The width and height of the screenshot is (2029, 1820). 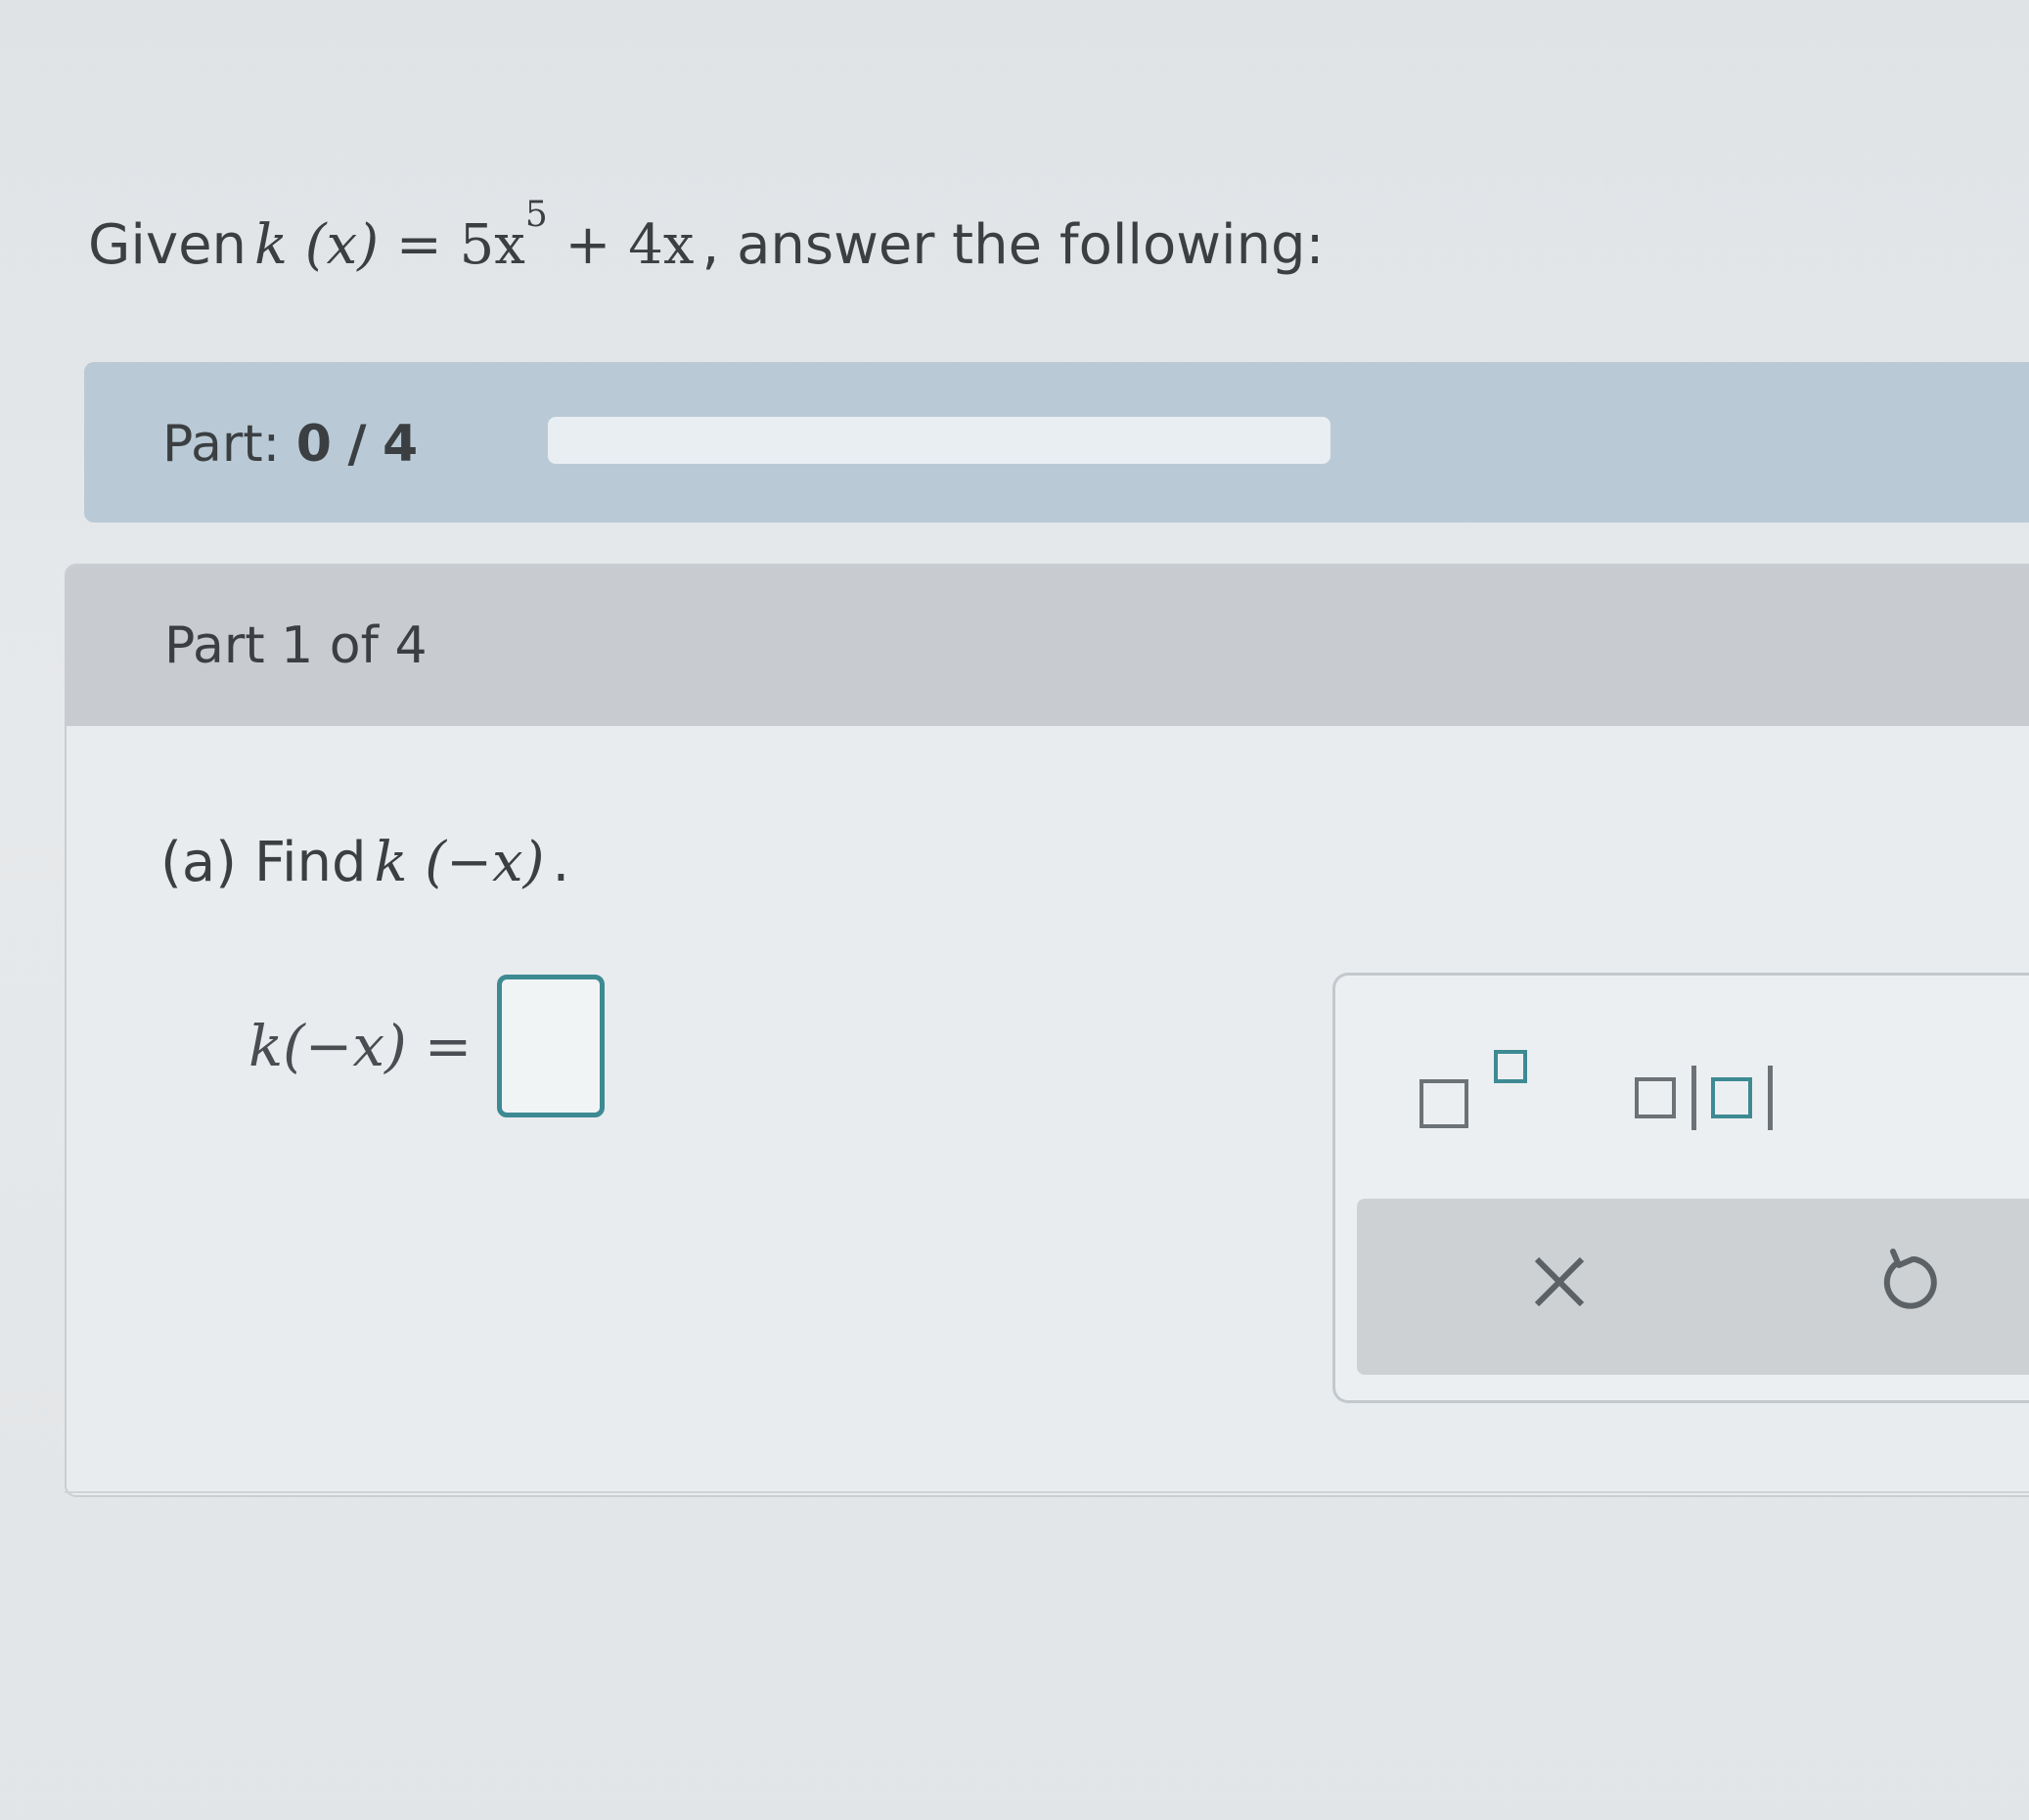 I want to click on function-expression: k (x) = 5x5 + 4x, so click(x=474, y=230).